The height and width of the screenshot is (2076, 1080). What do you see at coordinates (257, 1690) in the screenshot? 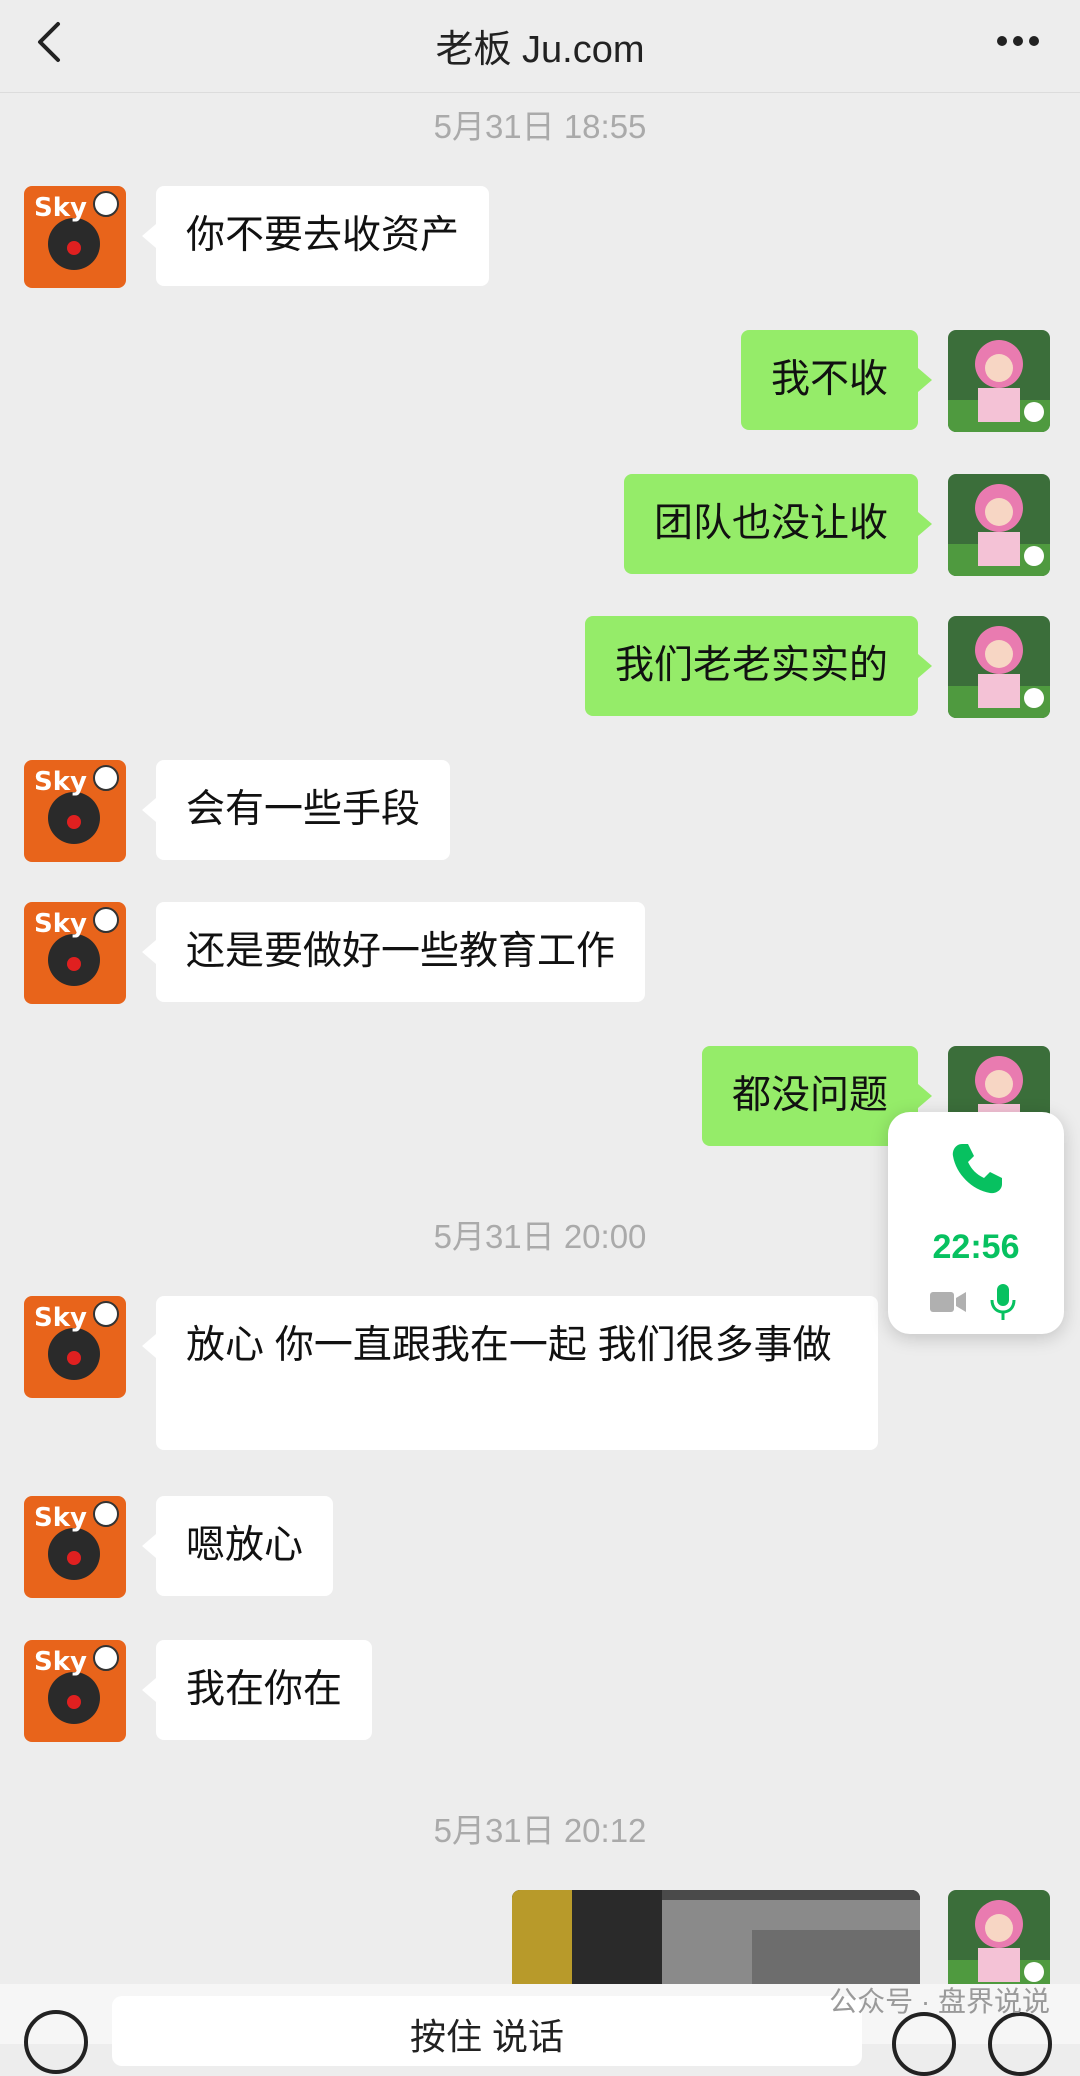
I see `message-bubble-incoming: 我在你在` at bounding box center [257, 1690].